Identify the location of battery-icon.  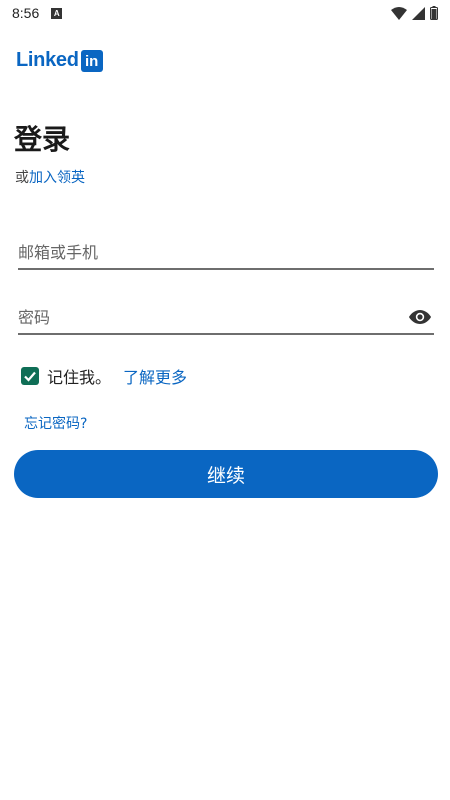
(434, 13).